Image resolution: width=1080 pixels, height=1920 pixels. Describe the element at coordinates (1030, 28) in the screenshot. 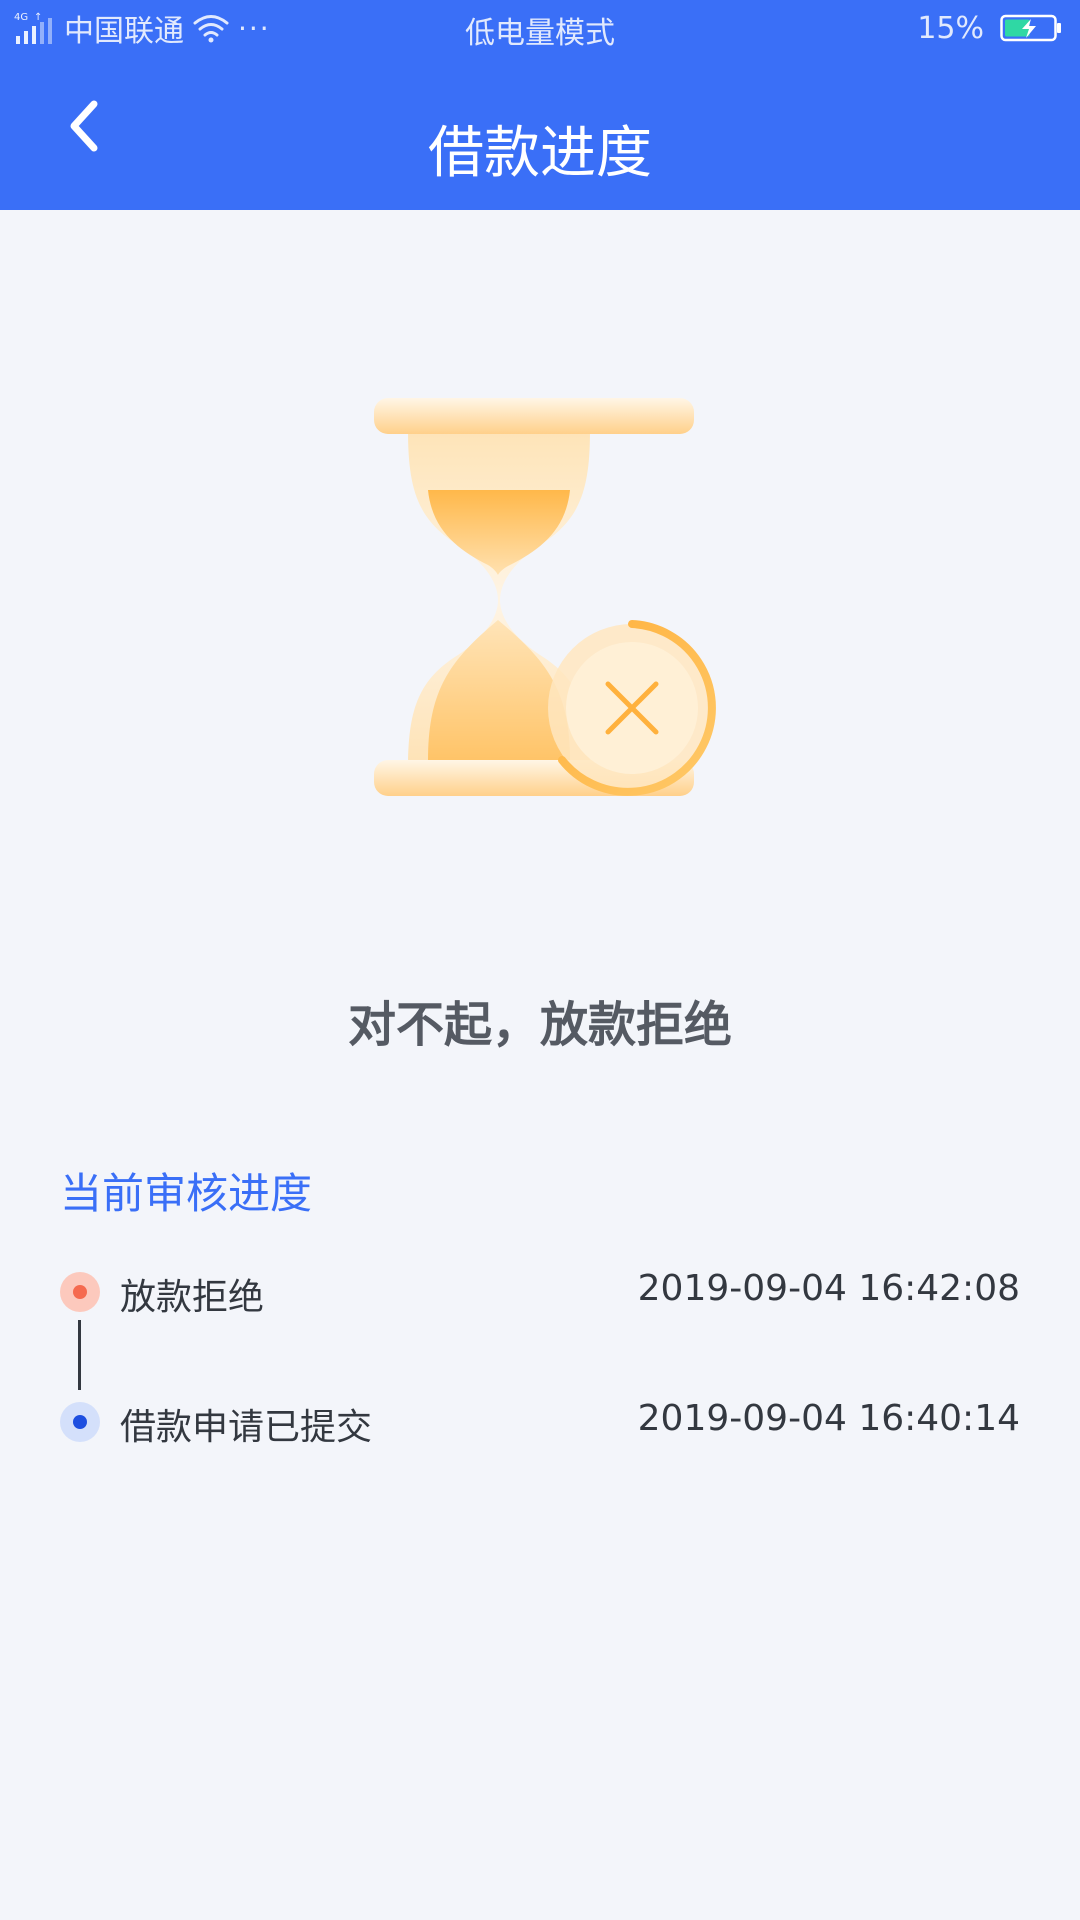

I see `battery-charging-icon` at that location.